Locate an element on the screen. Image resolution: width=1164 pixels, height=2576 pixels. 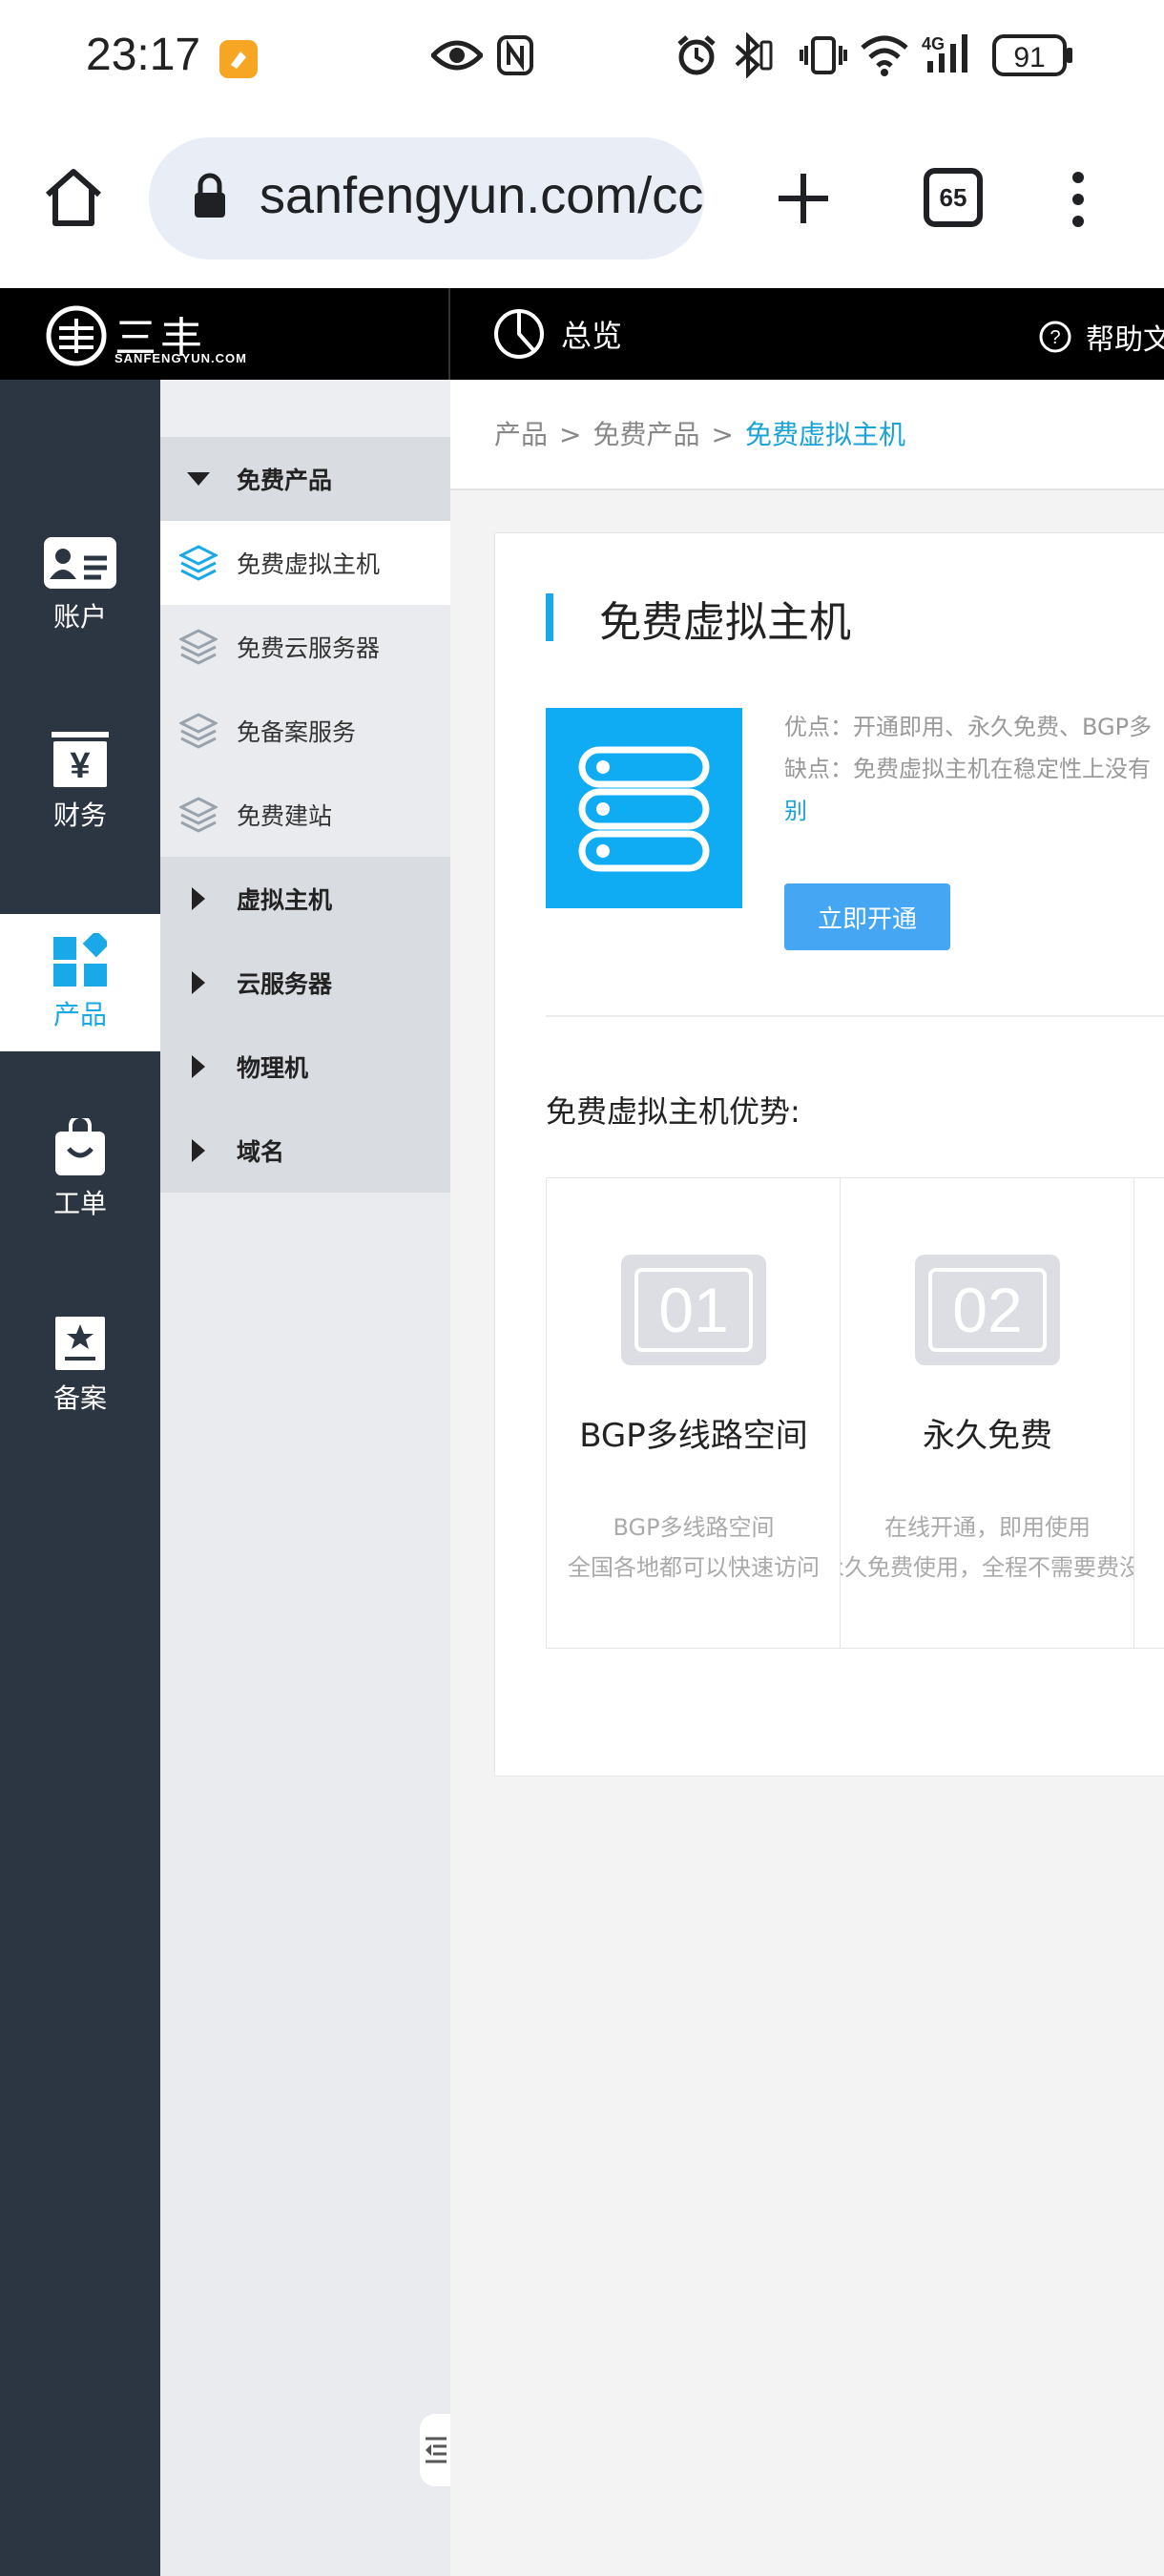
submenu-item-no-record-service: 免备案服务 is located at coordinates (305, 731).